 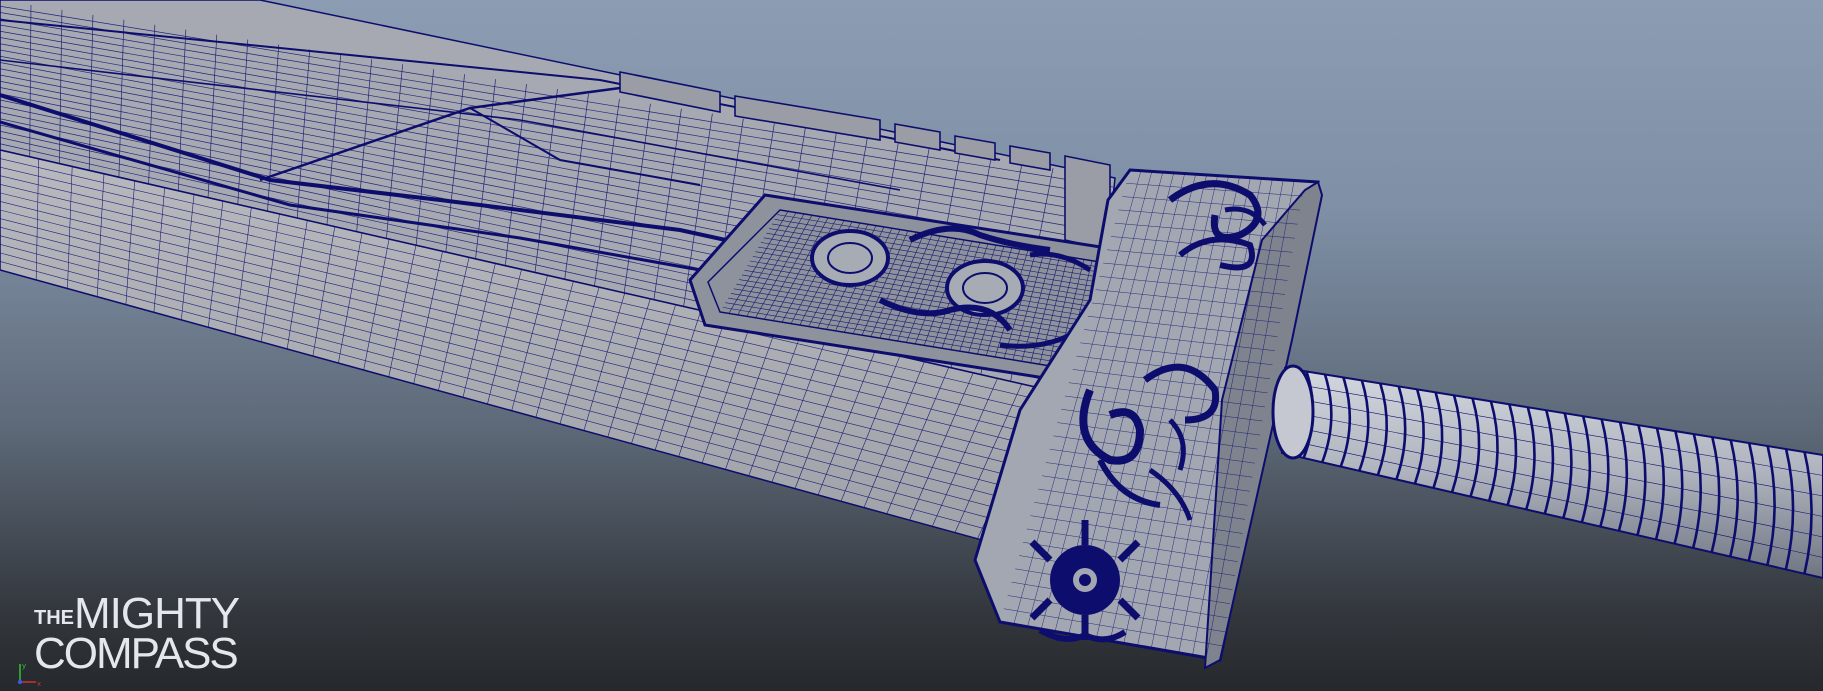 What do you see at coordinates (1293, 412) in the screenshot?
I see `handle-collar` at bounding box center [1293, 412].